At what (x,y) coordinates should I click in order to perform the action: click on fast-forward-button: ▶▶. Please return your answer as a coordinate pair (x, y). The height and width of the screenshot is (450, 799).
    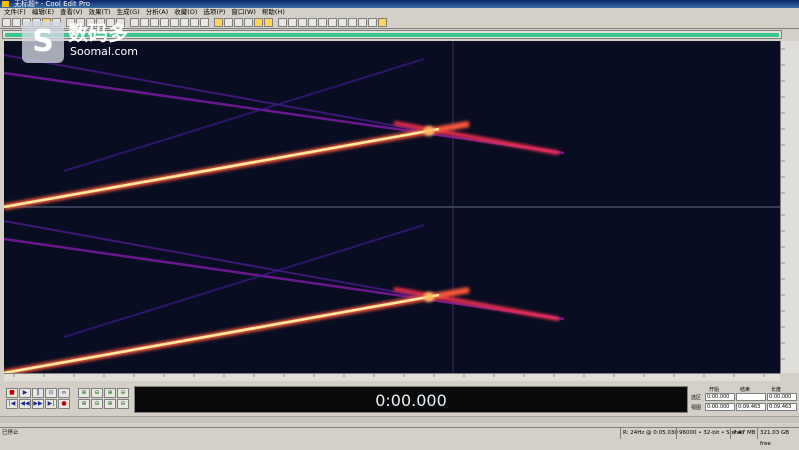
    Looking at the image, I should click on (38, 404).